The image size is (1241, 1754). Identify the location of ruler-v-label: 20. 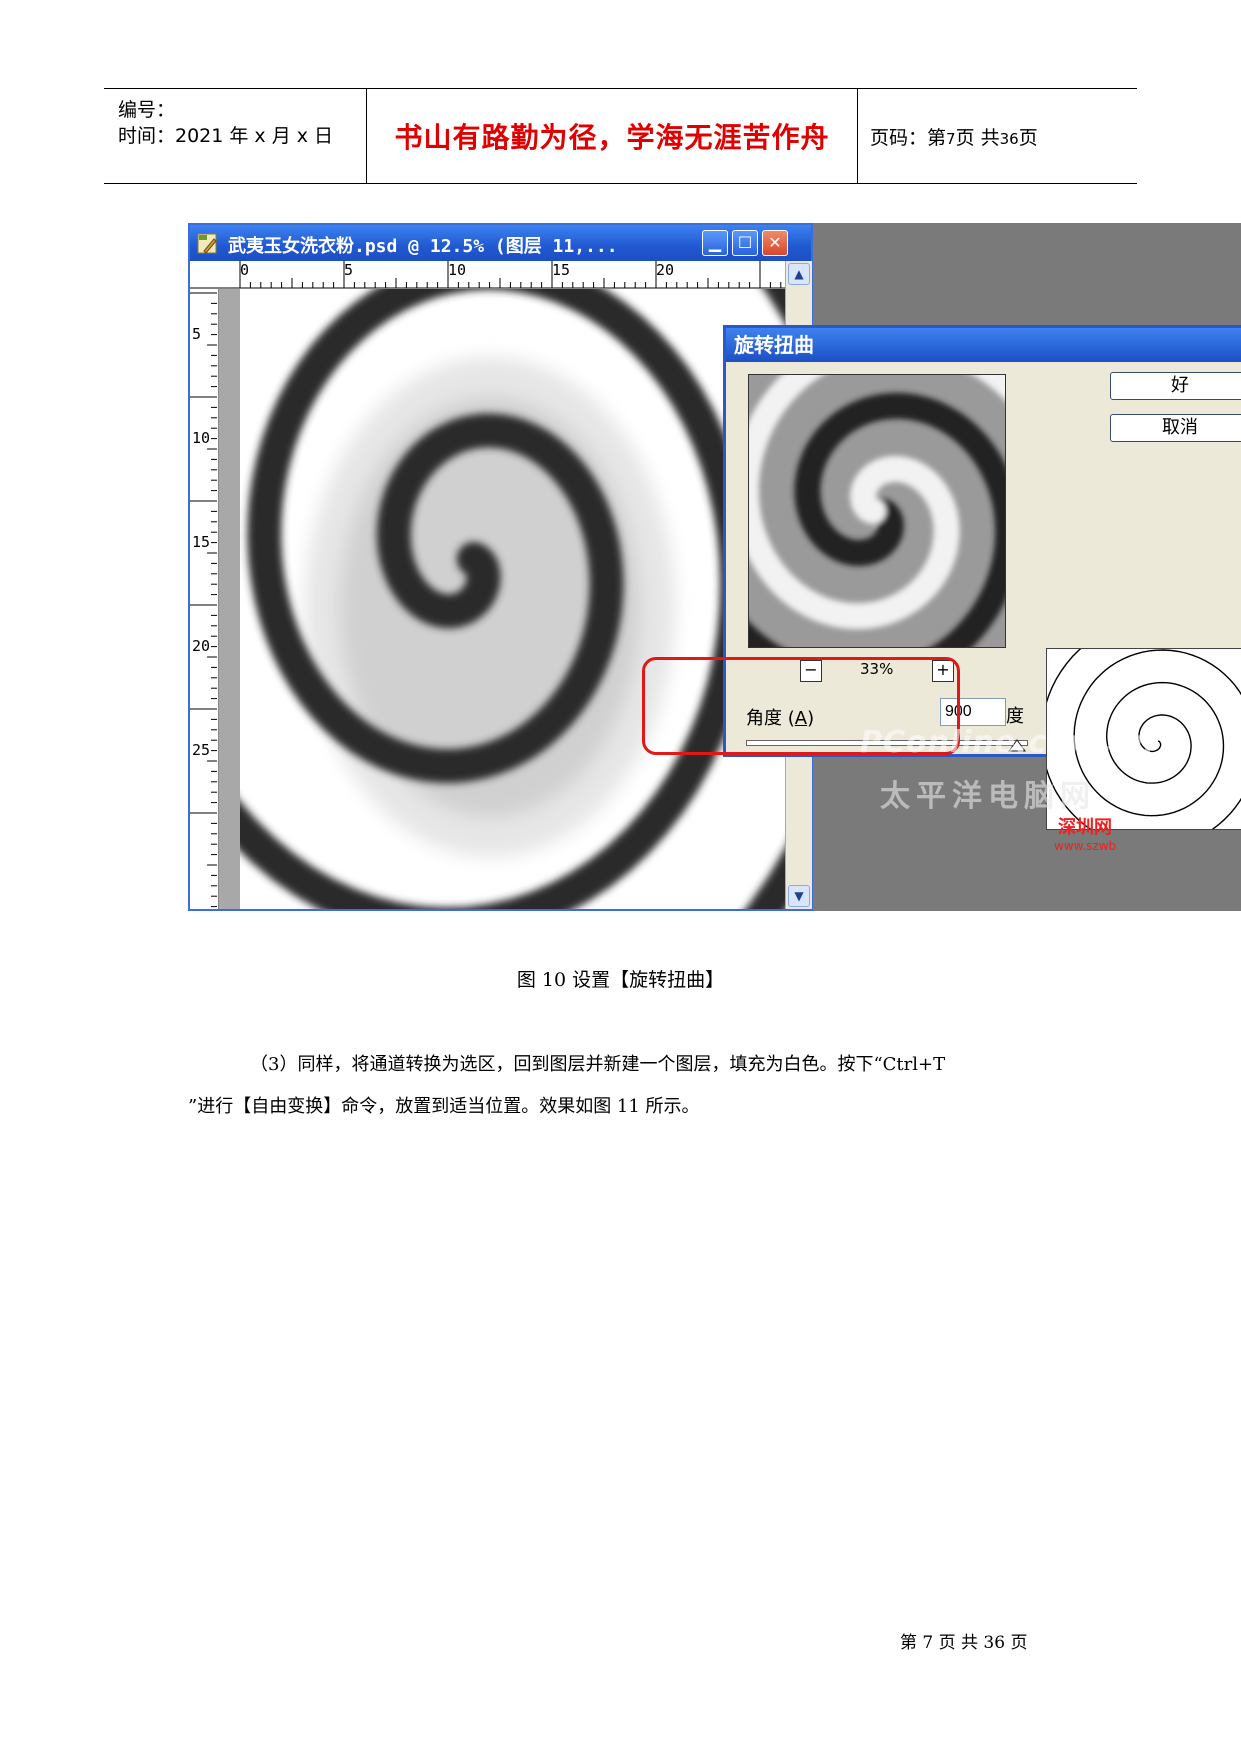
(201, 646).